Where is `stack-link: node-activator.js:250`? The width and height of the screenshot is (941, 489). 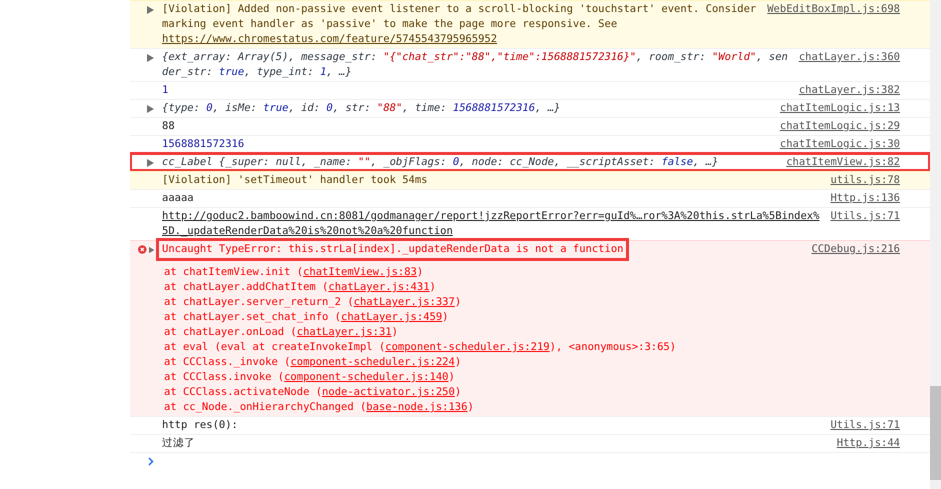
stack-link: node-activator.js:250 is located at coordinates (388, 392).